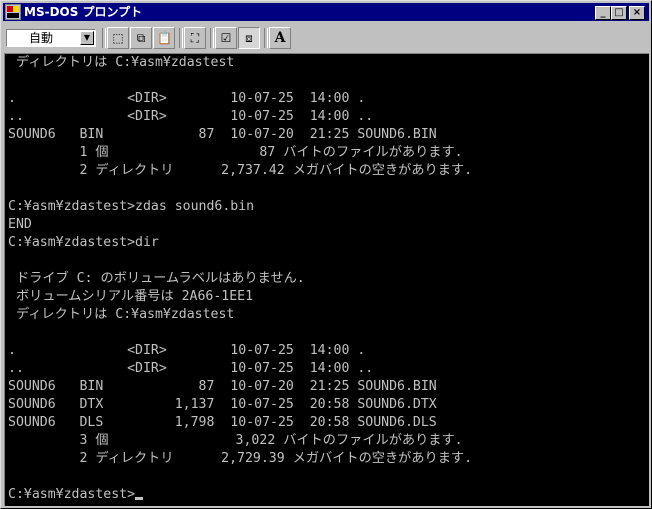 This screenshot has height=509, width=652. I want to click on console-line: 2 ディレクトリ 2,729.39 メガバイトの空きがあります., so click(240, 458).